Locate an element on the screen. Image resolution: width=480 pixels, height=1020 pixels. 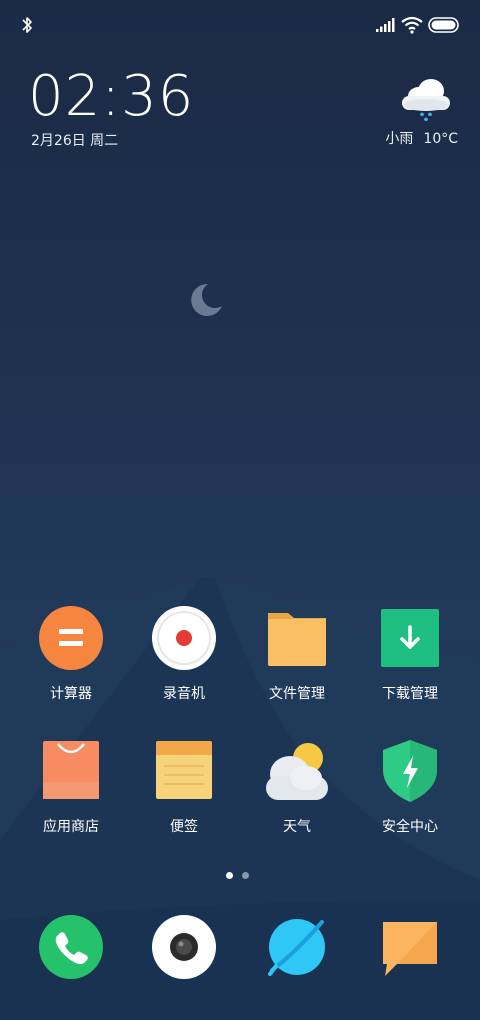
weather-icon is located at coordinates (297, 771).